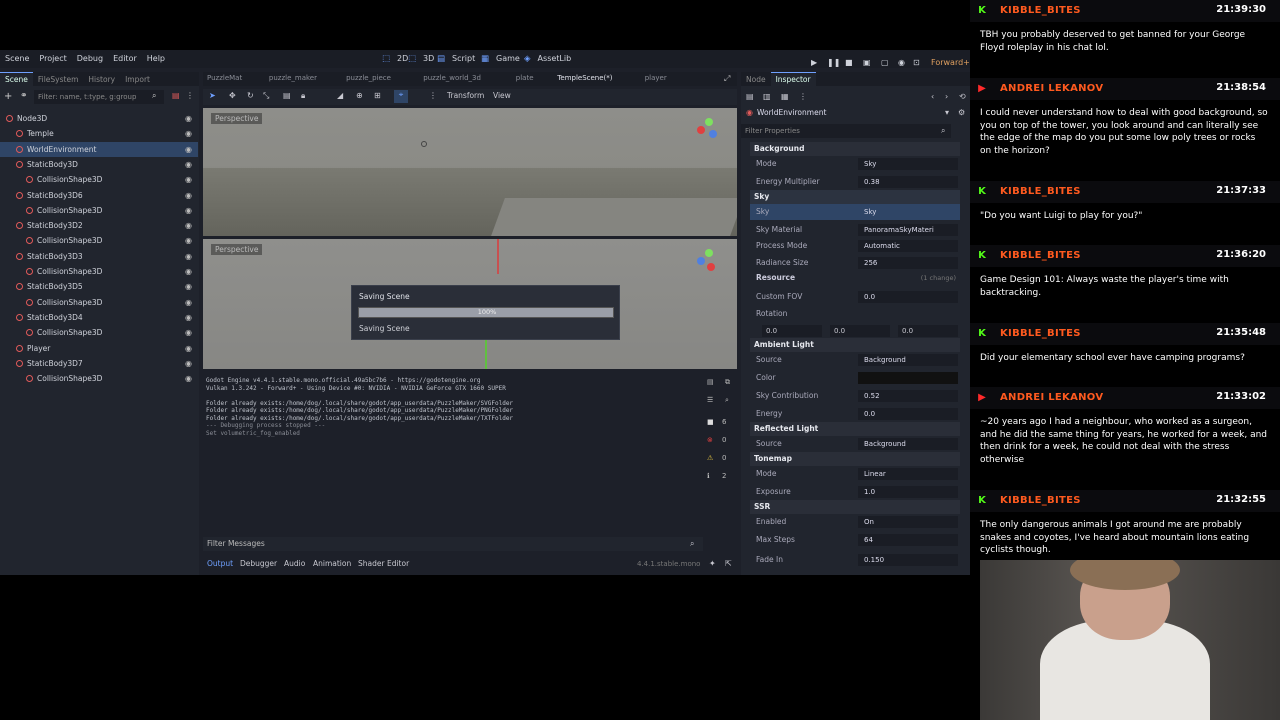 The image size is (1280, 720). I want to click on custom-fov-field: 0.0, so click(908, 297).